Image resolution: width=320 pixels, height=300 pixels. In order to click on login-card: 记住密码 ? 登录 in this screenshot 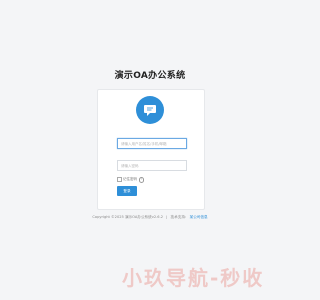, I will do `click(151, 149)`.